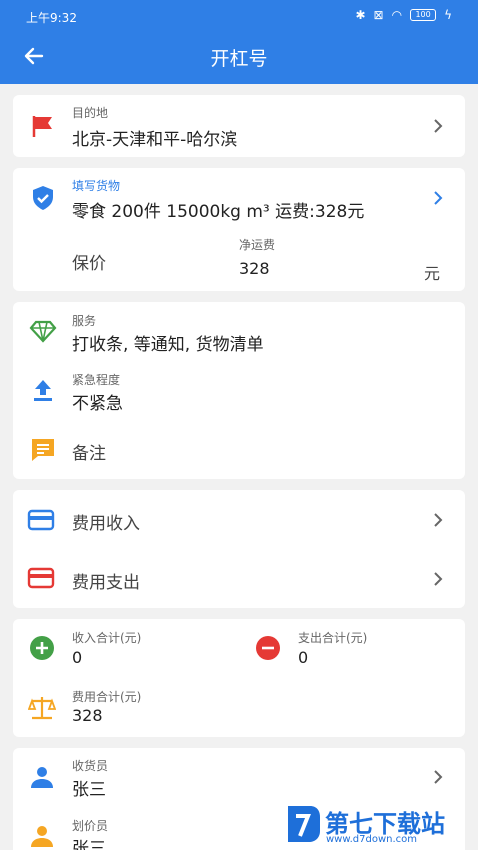  What do you see at coordinates (403, 15) in the screenshot?
I see `status-icons: ✱ ⊠ ◠ 100 ϟ` at bounding box center [403, 15].